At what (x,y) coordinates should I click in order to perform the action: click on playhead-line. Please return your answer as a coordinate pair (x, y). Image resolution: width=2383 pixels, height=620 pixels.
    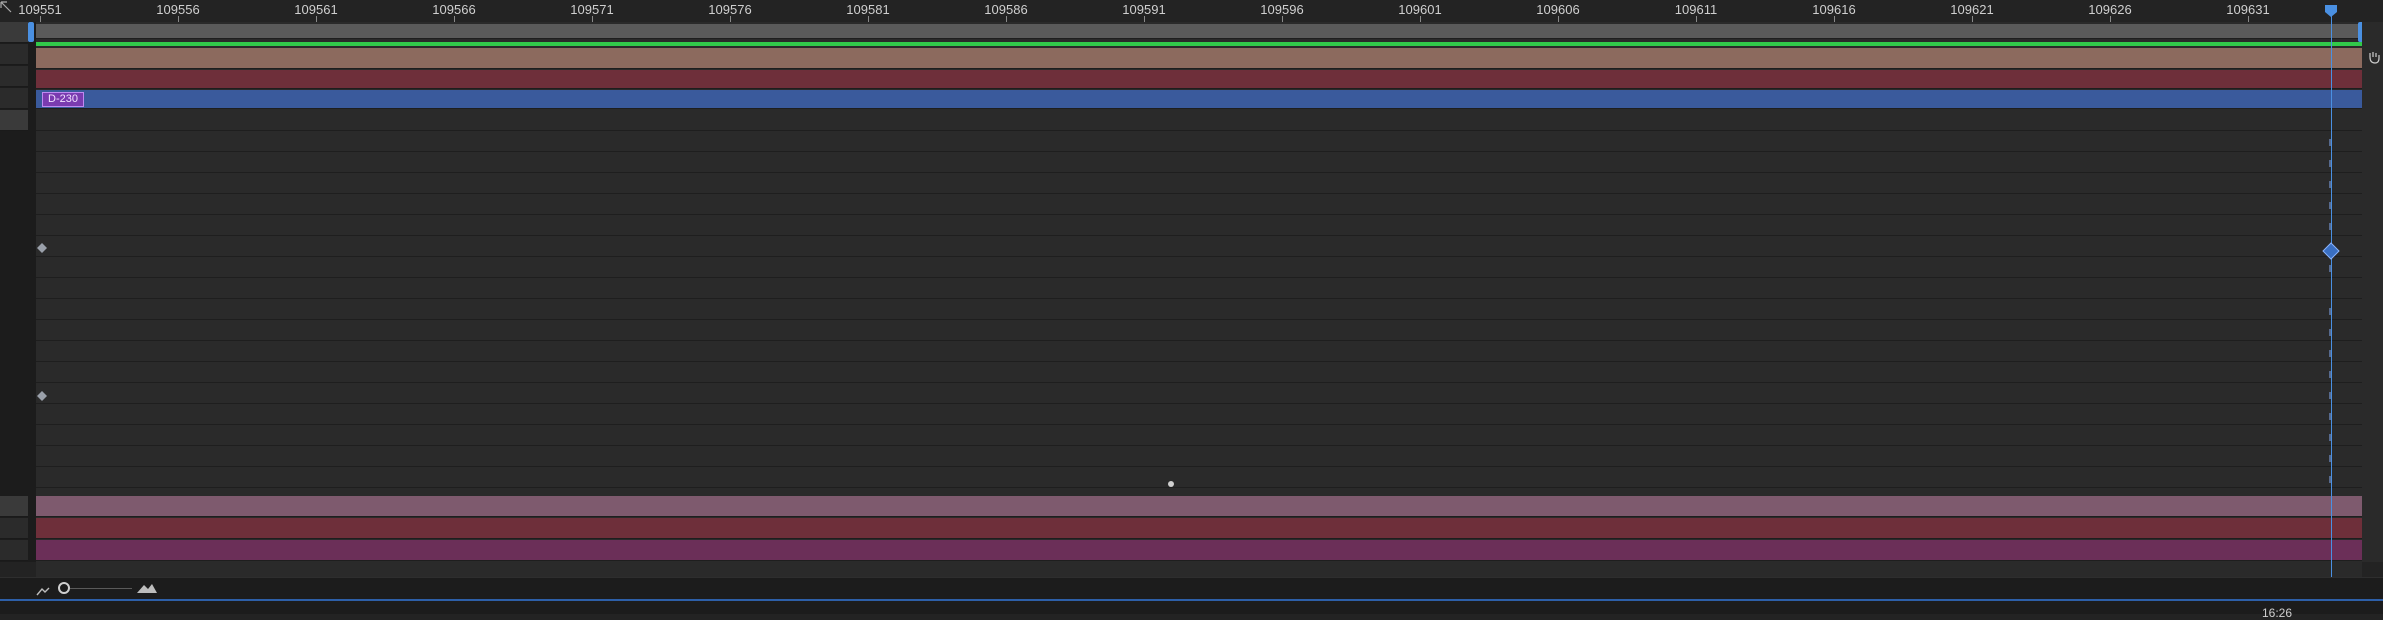
    Looking at the image, I should click on (2331, 294).